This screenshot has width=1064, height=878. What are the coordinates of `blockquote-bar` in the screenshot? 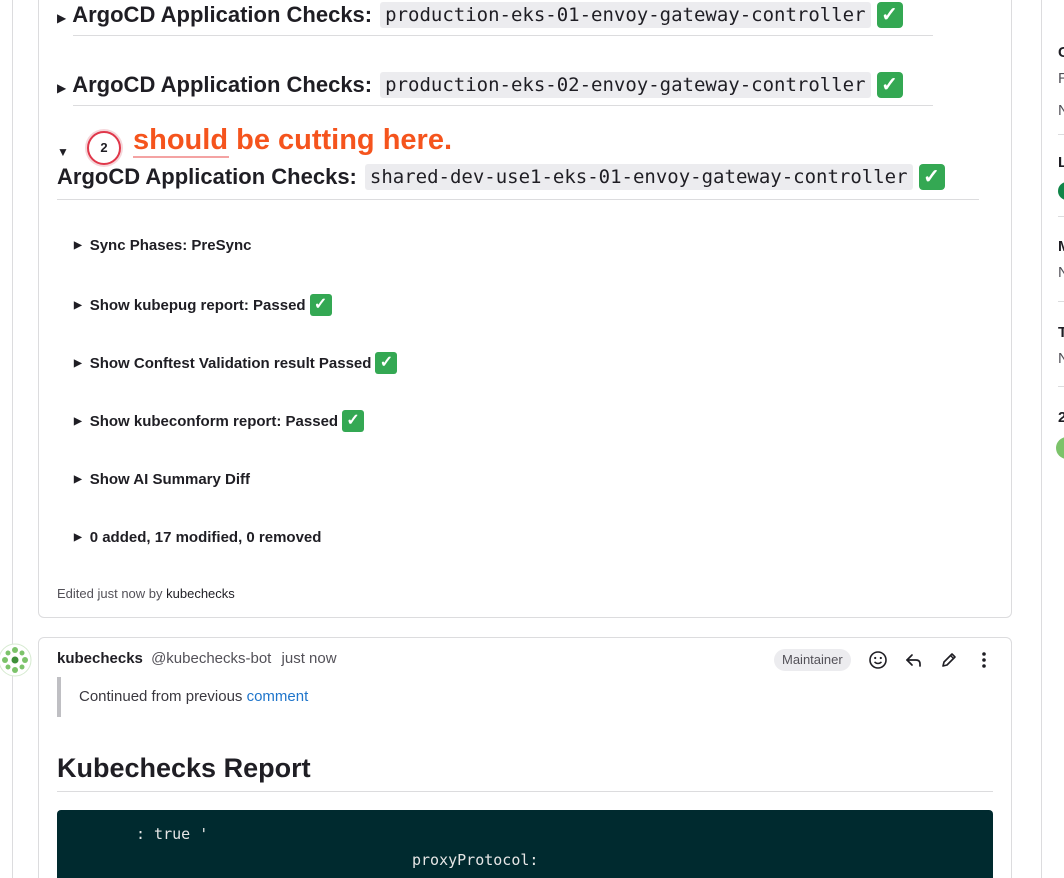 It's located at (59, 697).